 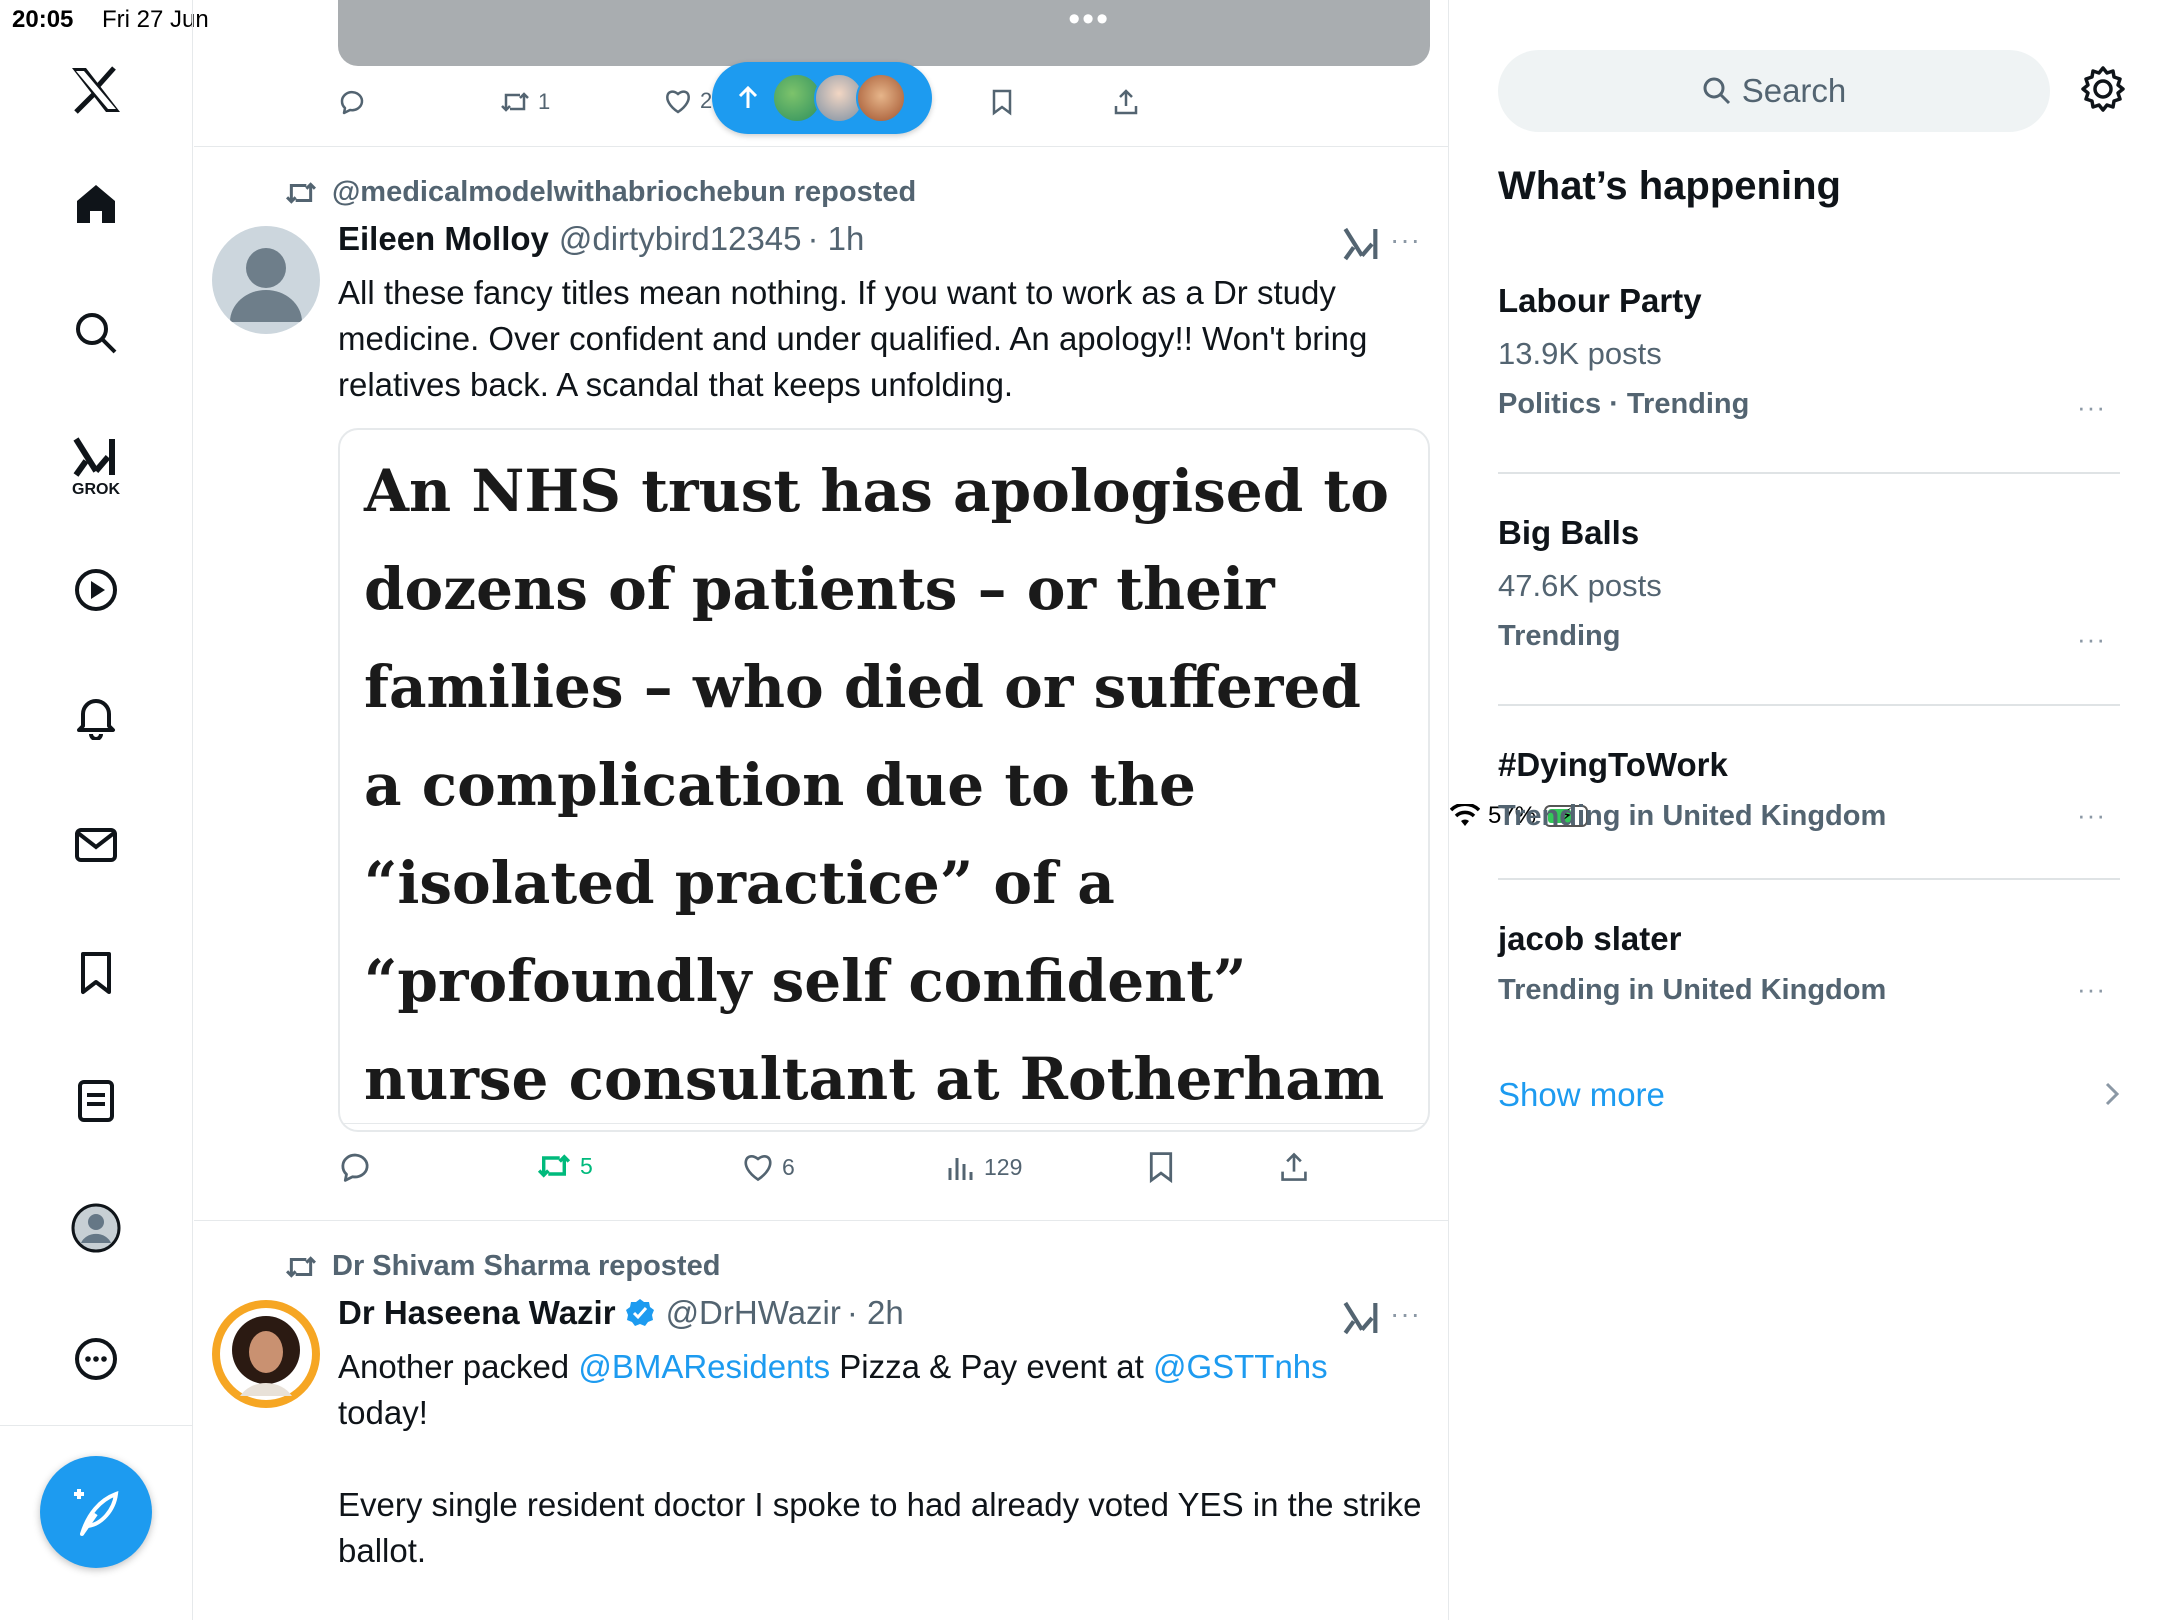 What do you see at coordinates (1809, 584) in the screenshot?
I see `trend-item: Big Balls 47.6K posts Trending ···` at bounding box center [1809, 584].